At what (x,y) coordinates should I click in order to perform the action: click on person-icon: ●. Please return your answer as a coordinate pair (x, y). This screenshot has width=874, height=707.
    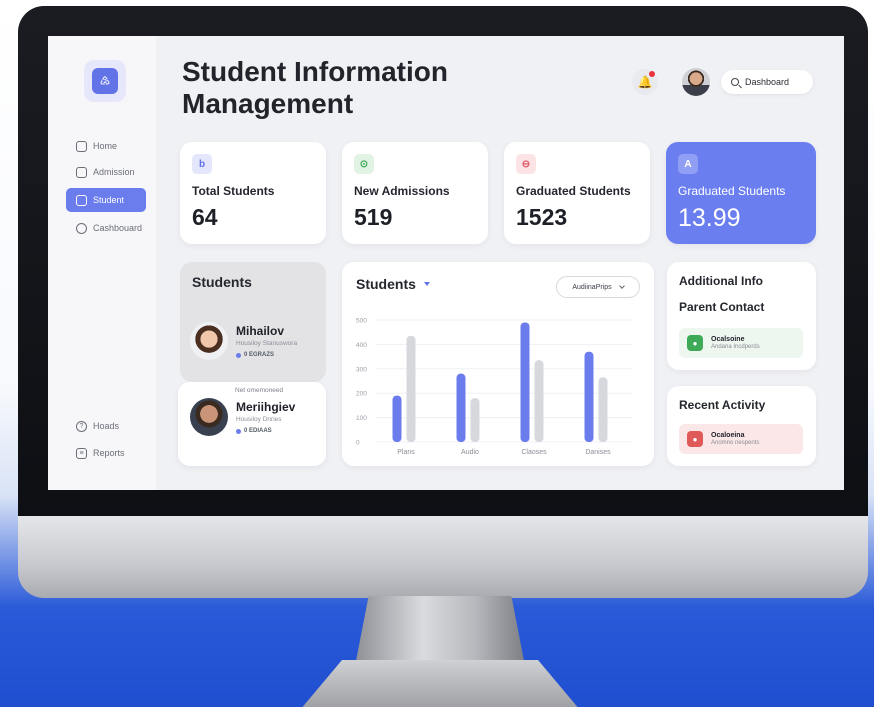
    Looking at the image, I should click on (695, 343).